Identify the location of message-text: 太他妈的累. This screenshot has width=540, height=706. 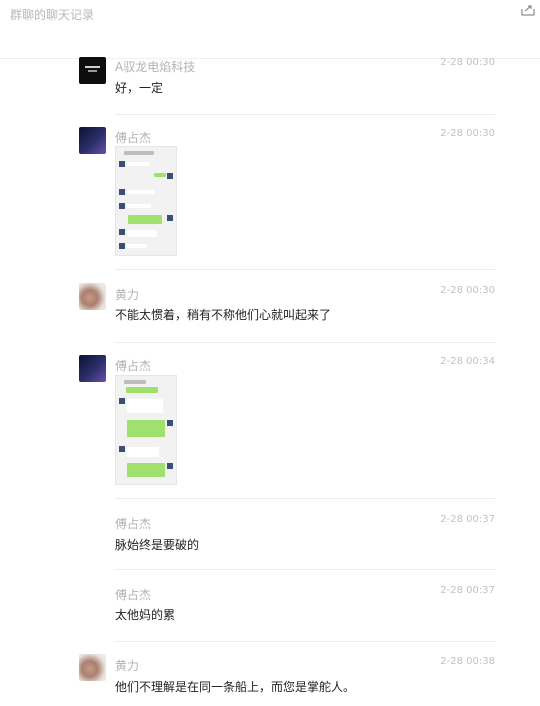
(145, 615).